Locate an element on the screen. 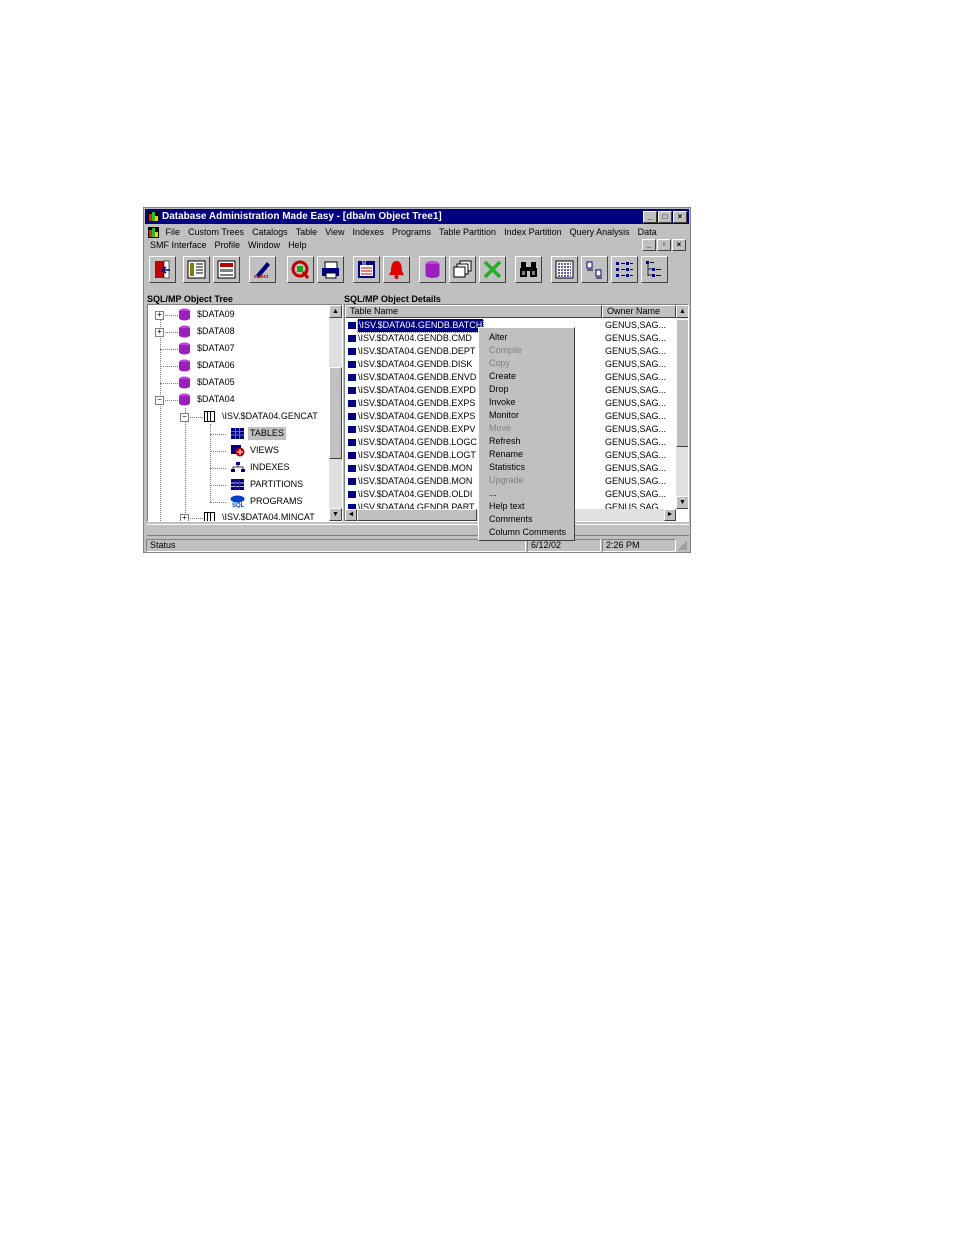 The height and width of the screenshot is (1235, 954). context-menu-copy: Copy is located at coordinates (499, 363).